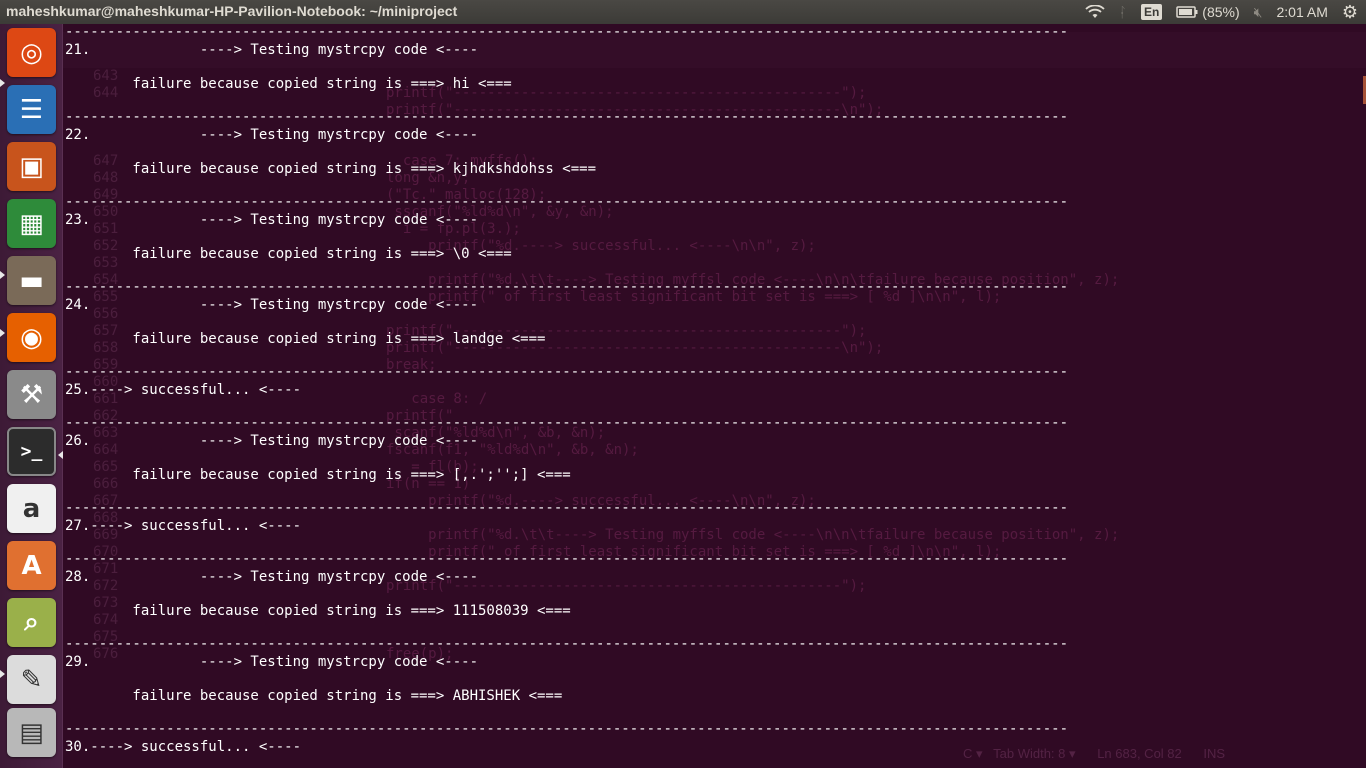 The image size is (1366, 768). What do you see at coordinates (31, 280) in the screenshot?
I see `files-icon: ▬` at bounding box center [31, 280].